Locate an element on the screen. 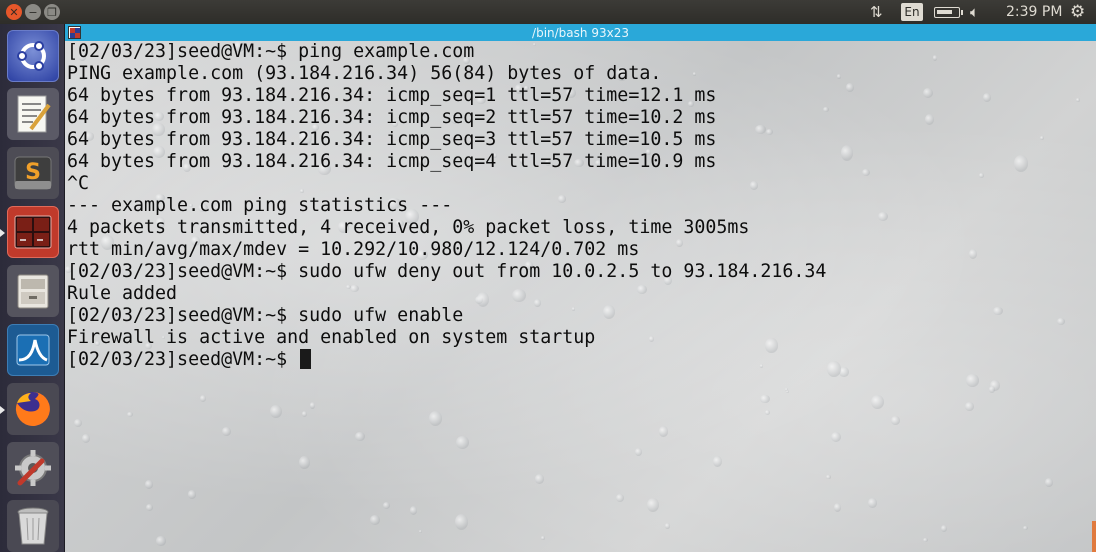 This screenshot has height=552, width=1096. launcher-item-system-settings is located at coordinates (33, 468).